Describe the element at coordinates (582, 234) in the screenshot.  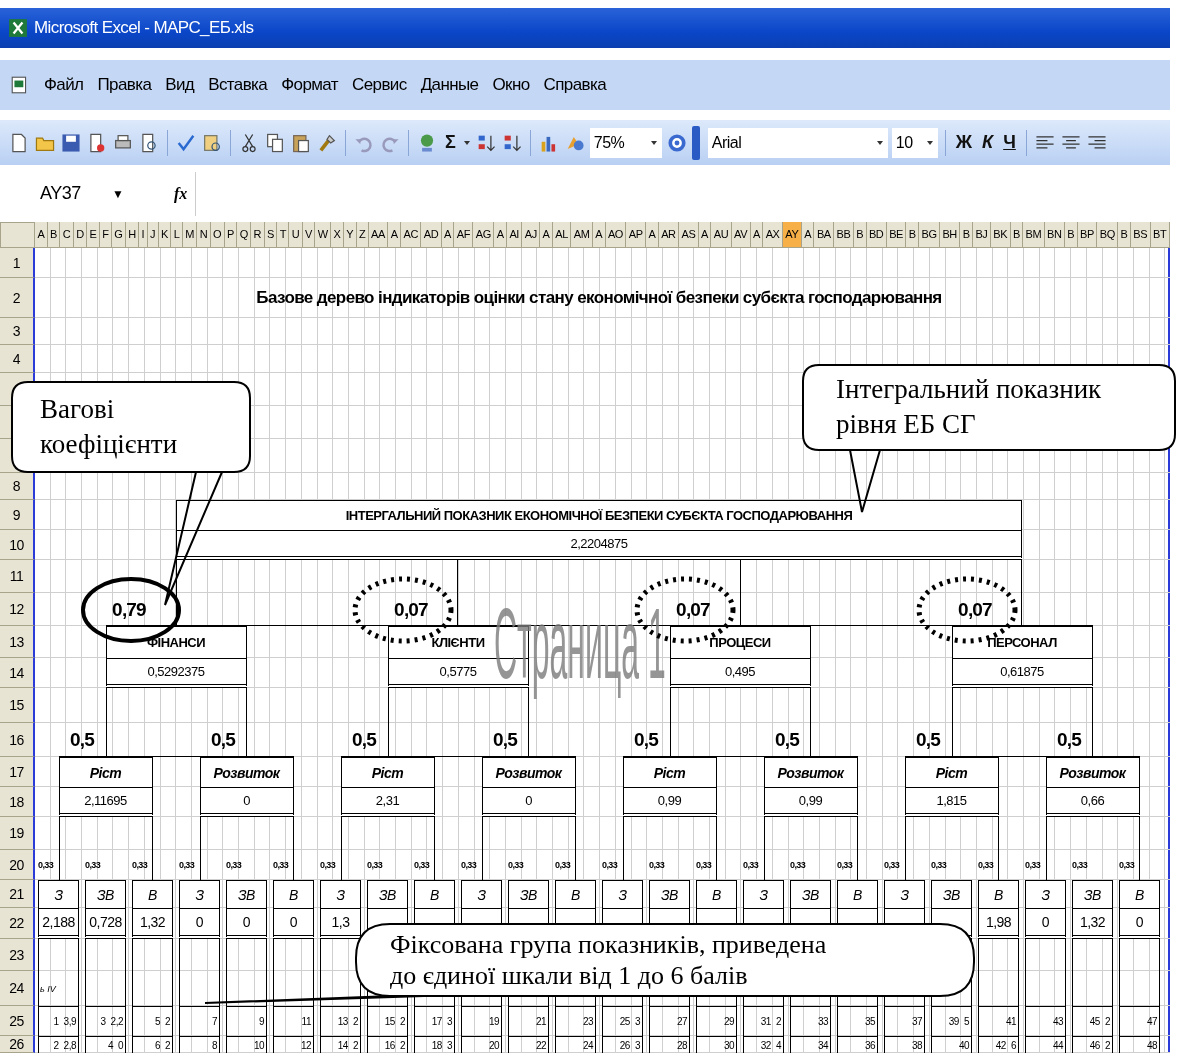
I see `column-header: AM` at that location.